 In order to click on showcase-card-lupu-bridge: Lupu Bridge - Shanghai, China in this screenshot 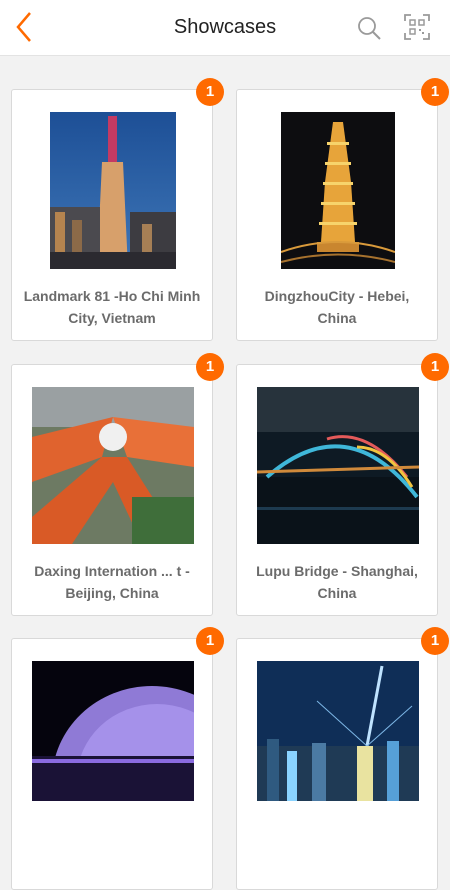, I will do `click(337, 490)`.